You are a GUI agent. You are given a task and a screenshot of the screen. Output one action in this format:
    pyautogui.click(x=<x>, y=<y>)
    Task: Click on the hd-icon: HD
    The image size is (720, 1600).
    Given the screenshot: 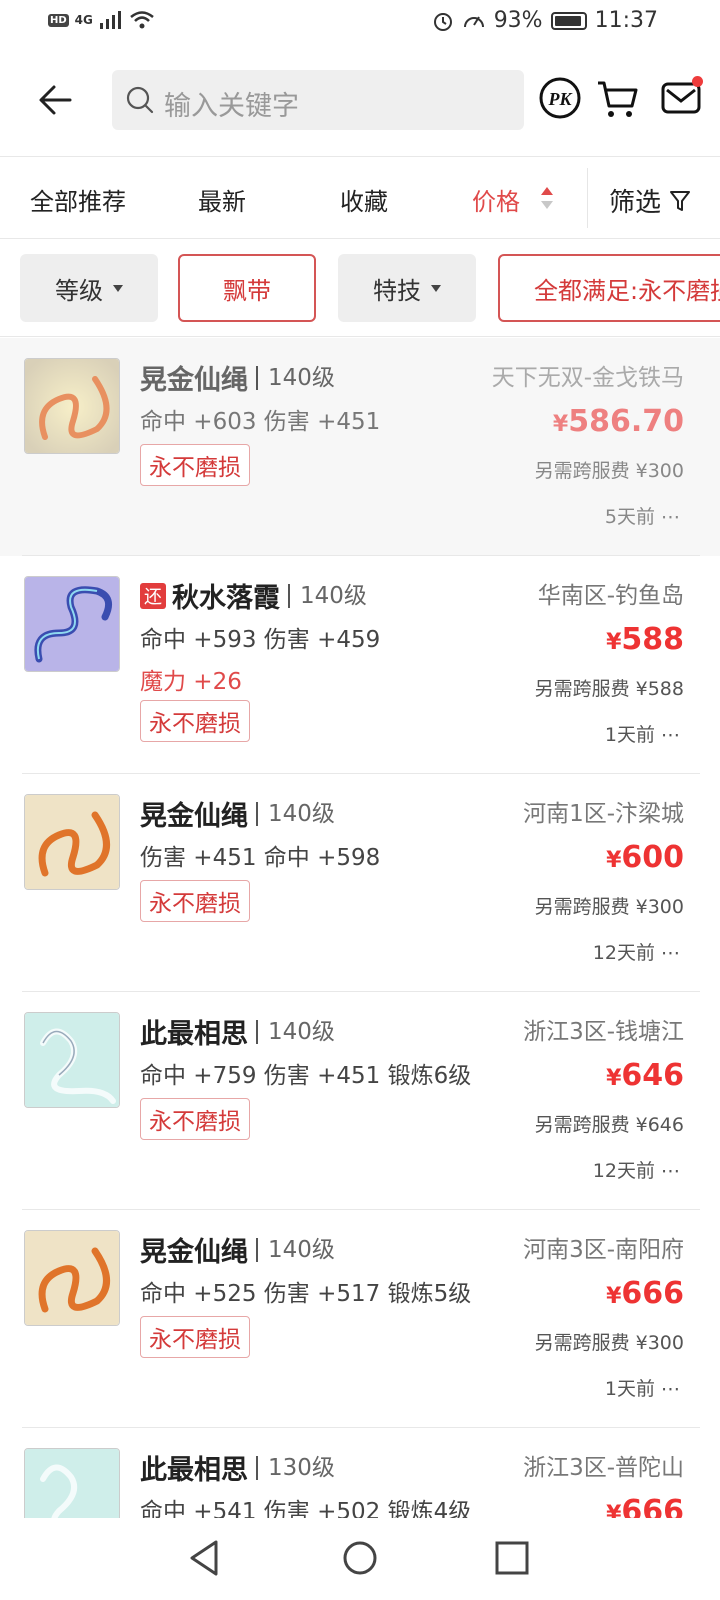 What is the action you would take?
    pyautogui.click(x=58, y=20)
    